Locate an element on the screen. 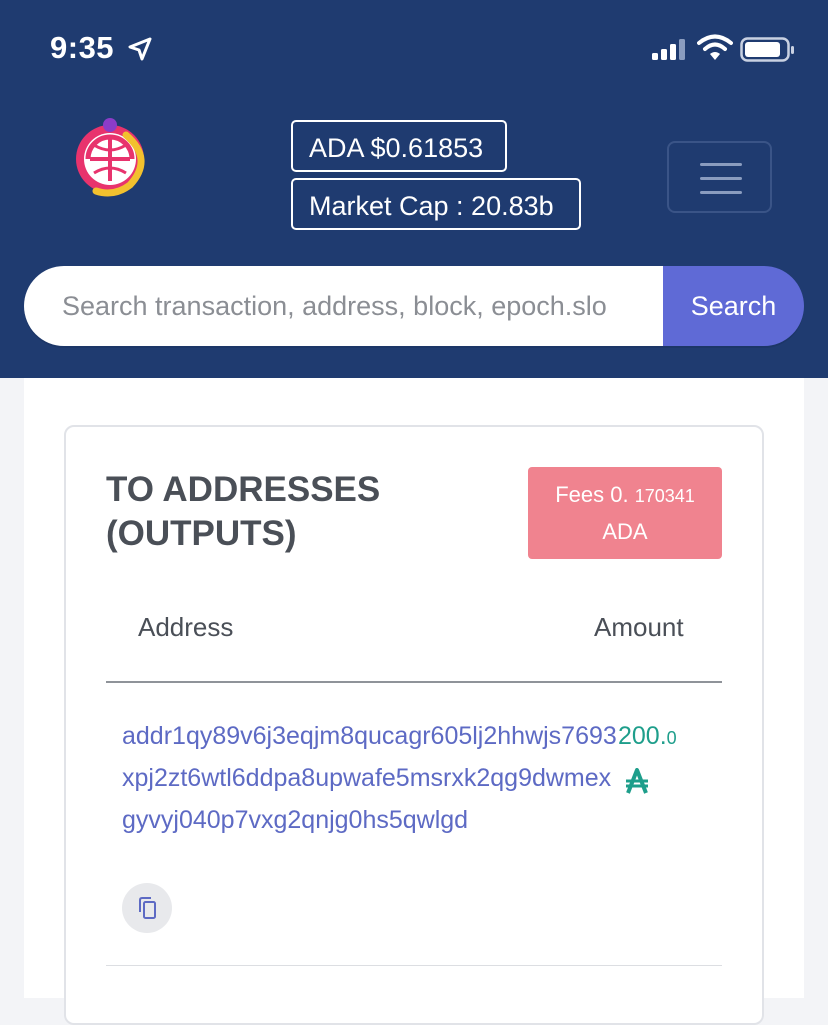  copy-icon is located at coordinates (147, 908).